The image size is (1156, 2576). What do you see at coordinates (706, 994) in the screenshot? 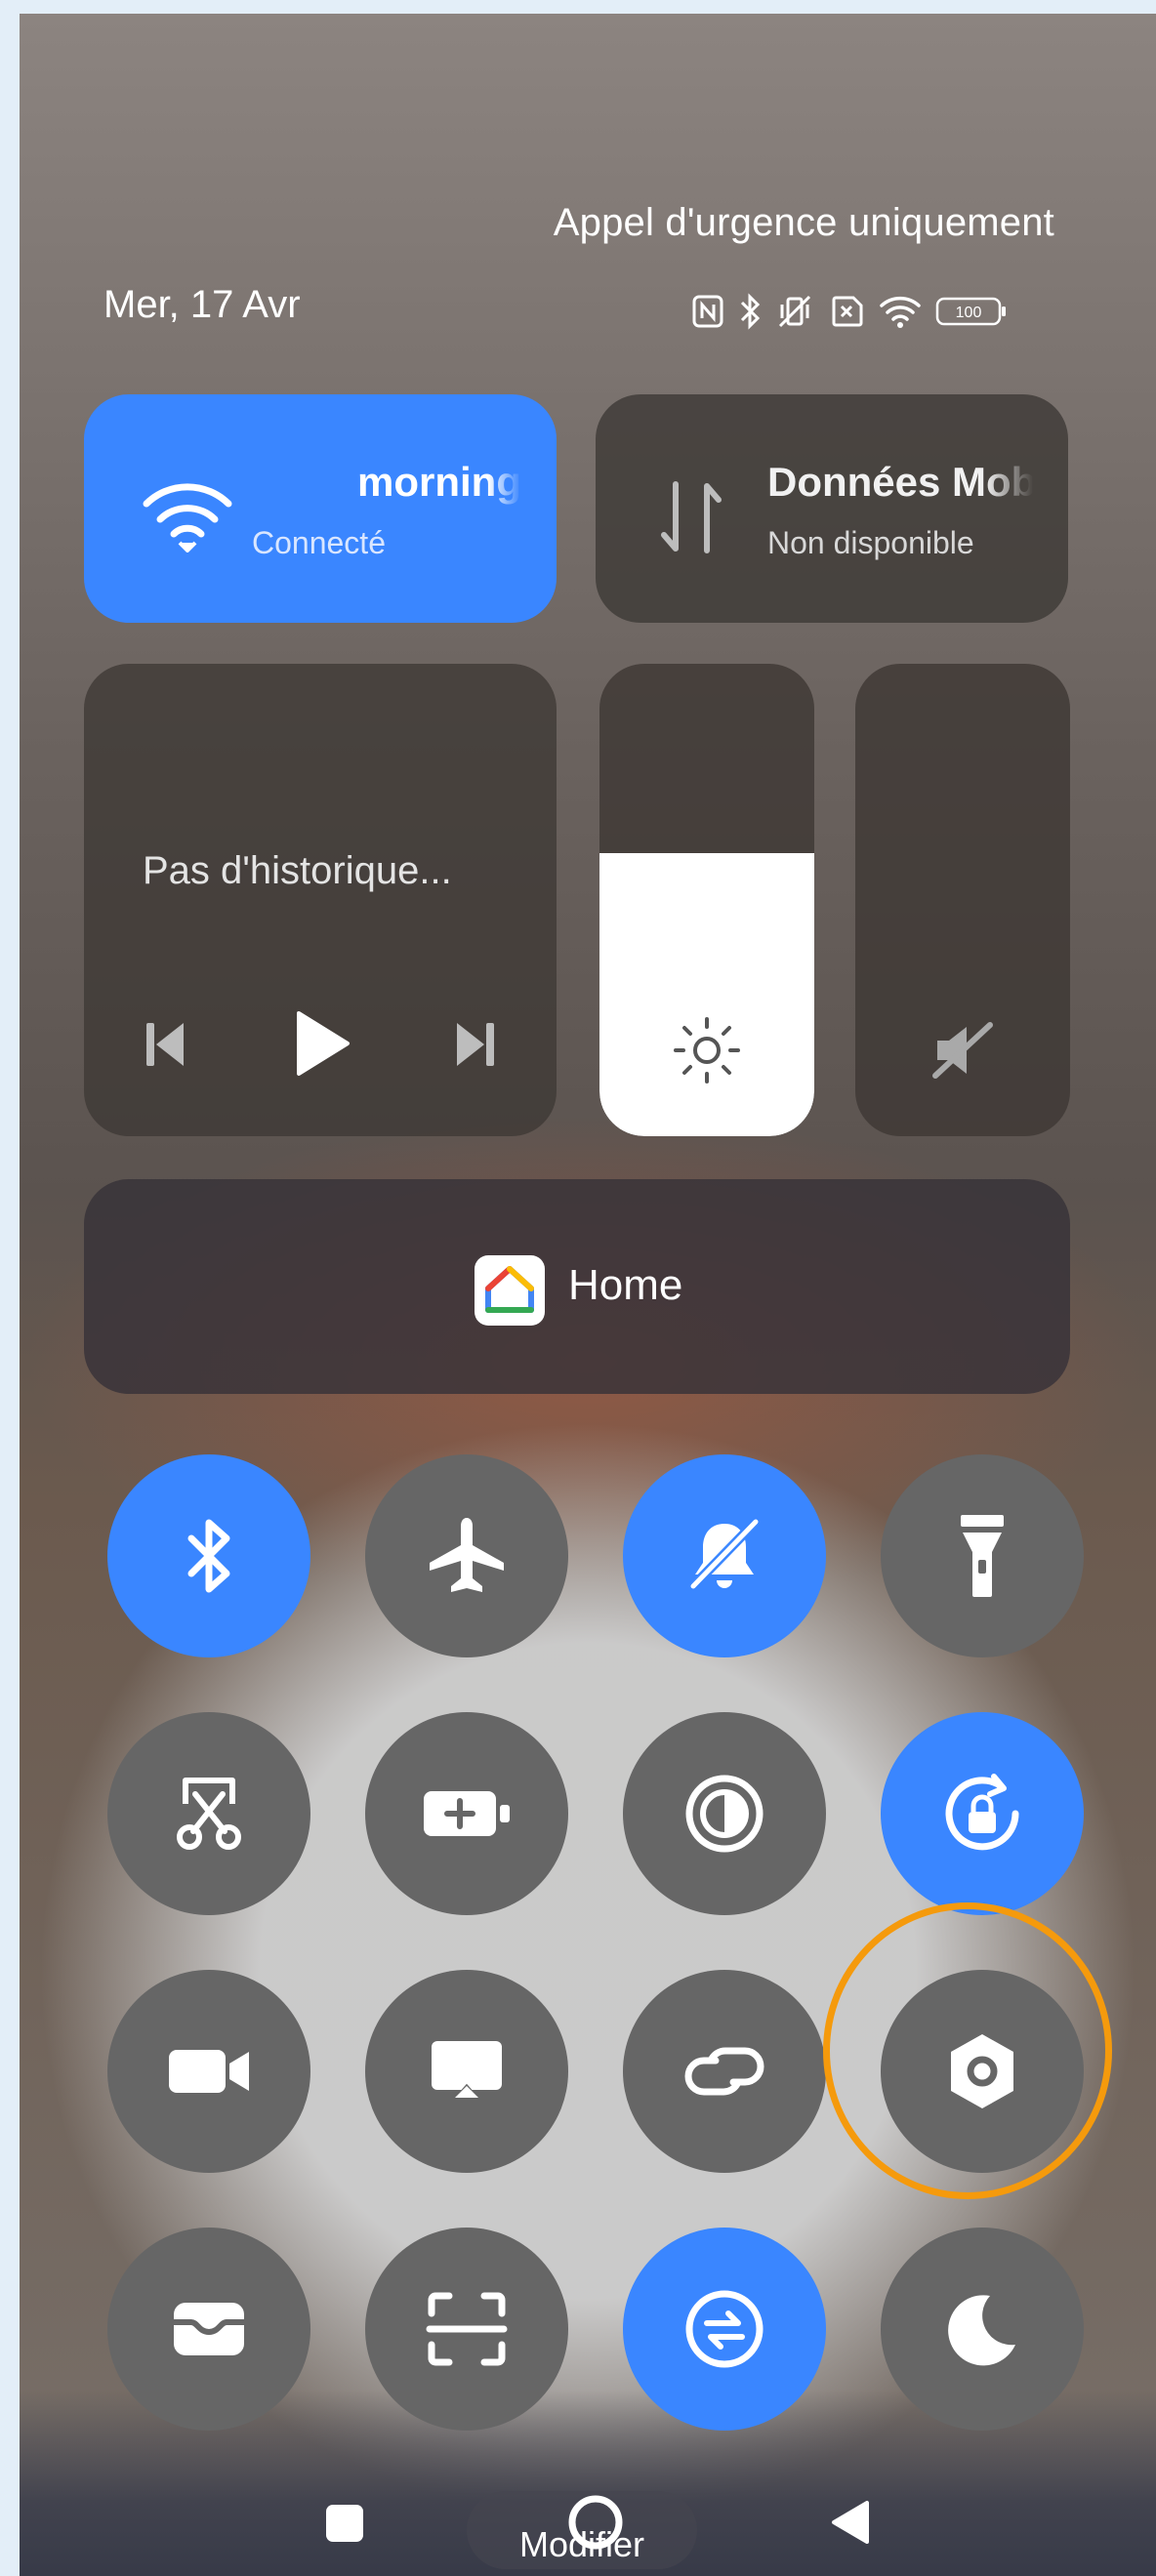
I see `brightness-fill` at bounding box center [706, 994].